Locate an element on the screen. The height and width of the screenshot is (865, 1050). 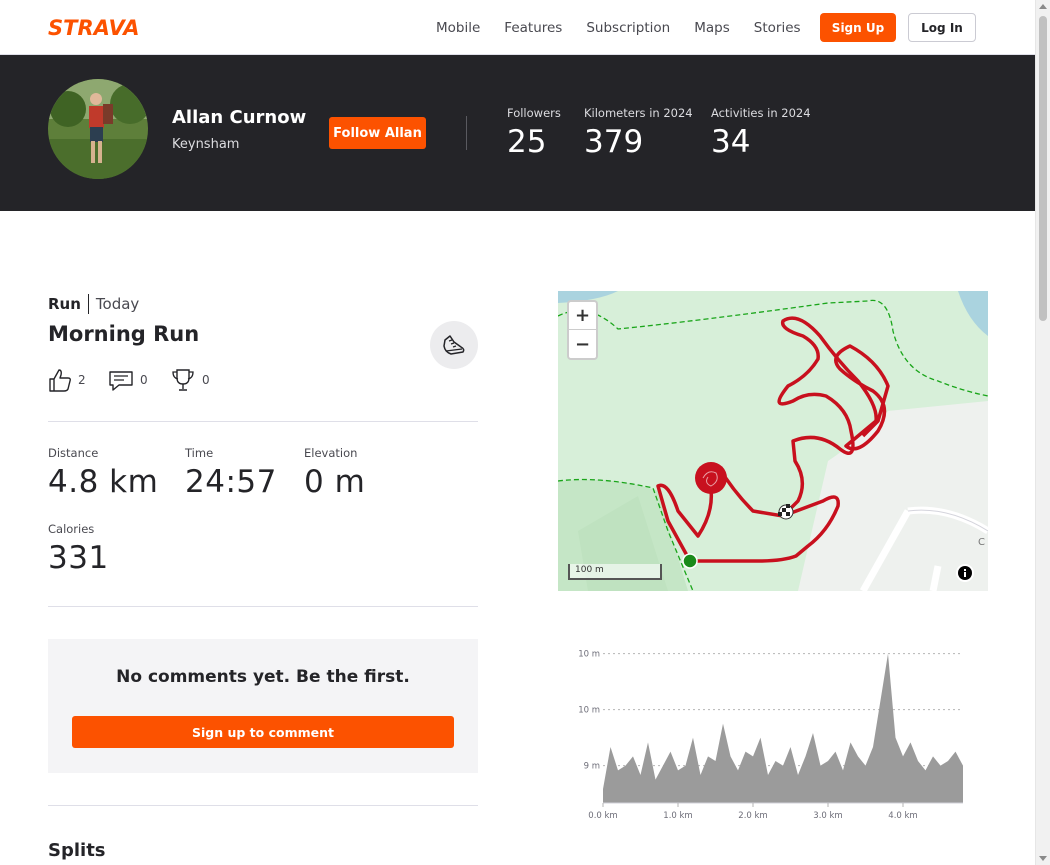
avatar-photo is located at coordinates (98, 129).